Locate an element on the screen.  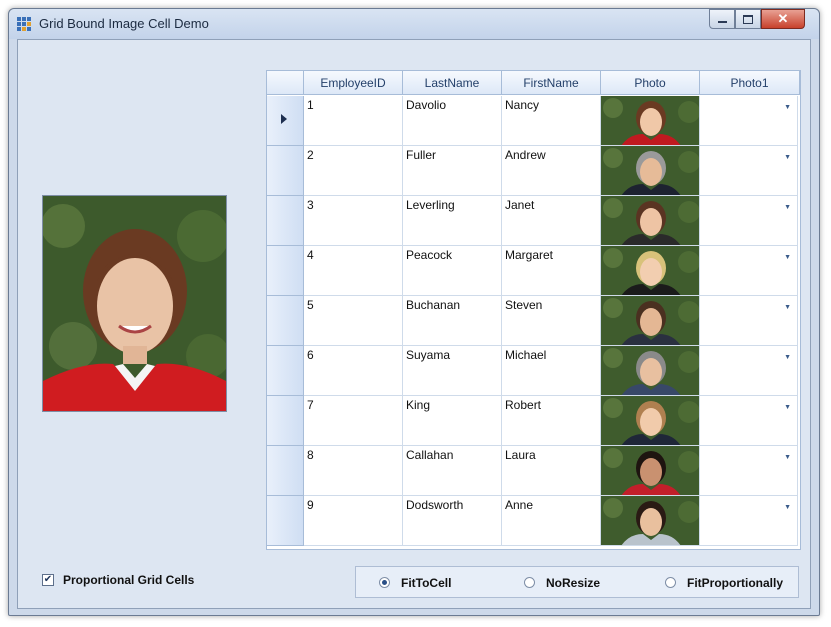
selected-employee-photo is located at coordinates (134, 303).